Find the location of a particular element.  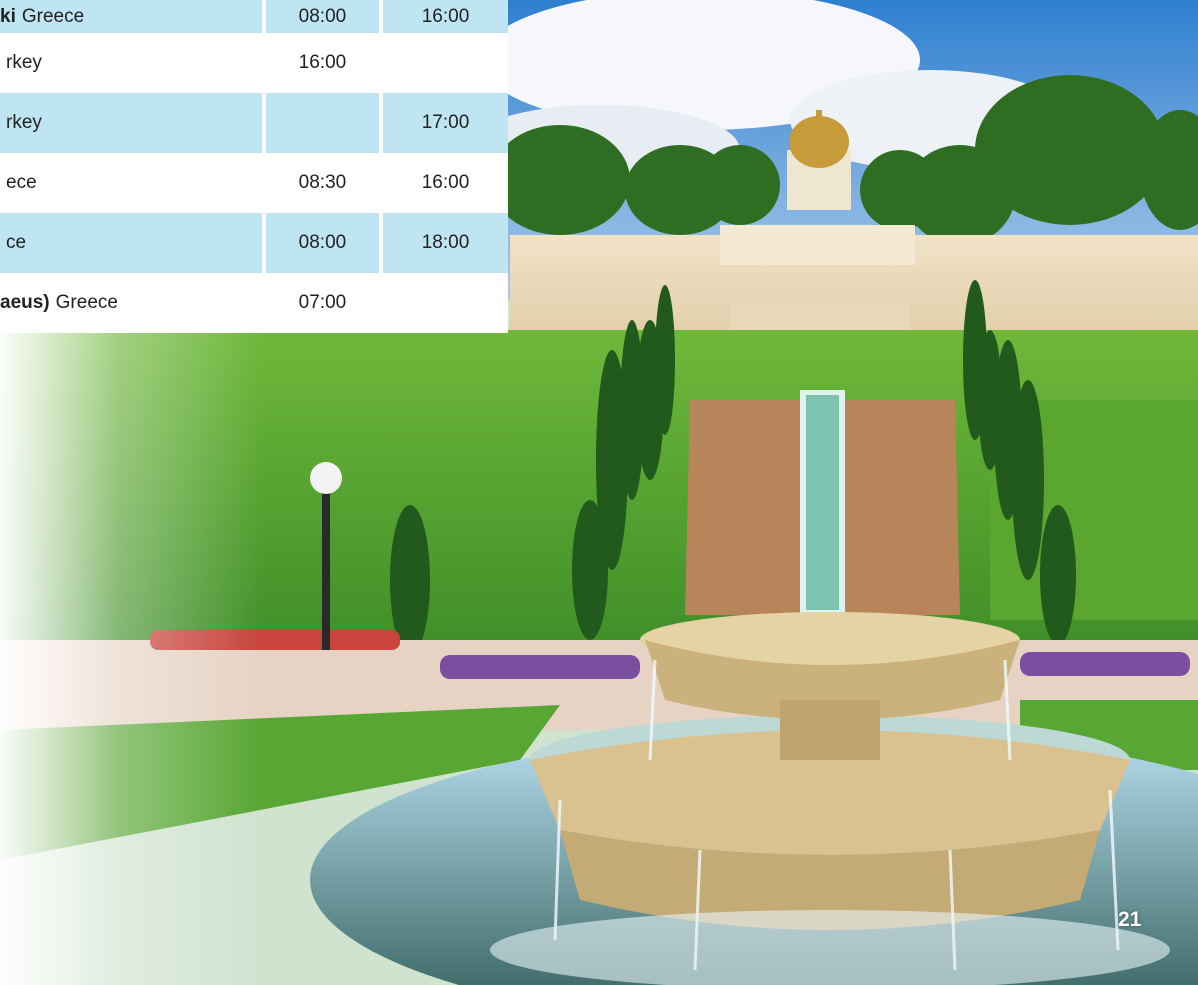

arrive-cell: 16:00 is located at coordinates (322, 63).